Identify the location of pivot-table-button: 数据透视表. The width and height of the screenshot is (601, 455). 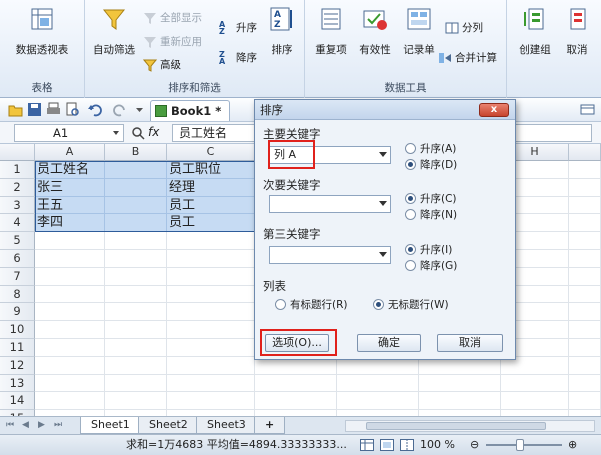
(42, 31).